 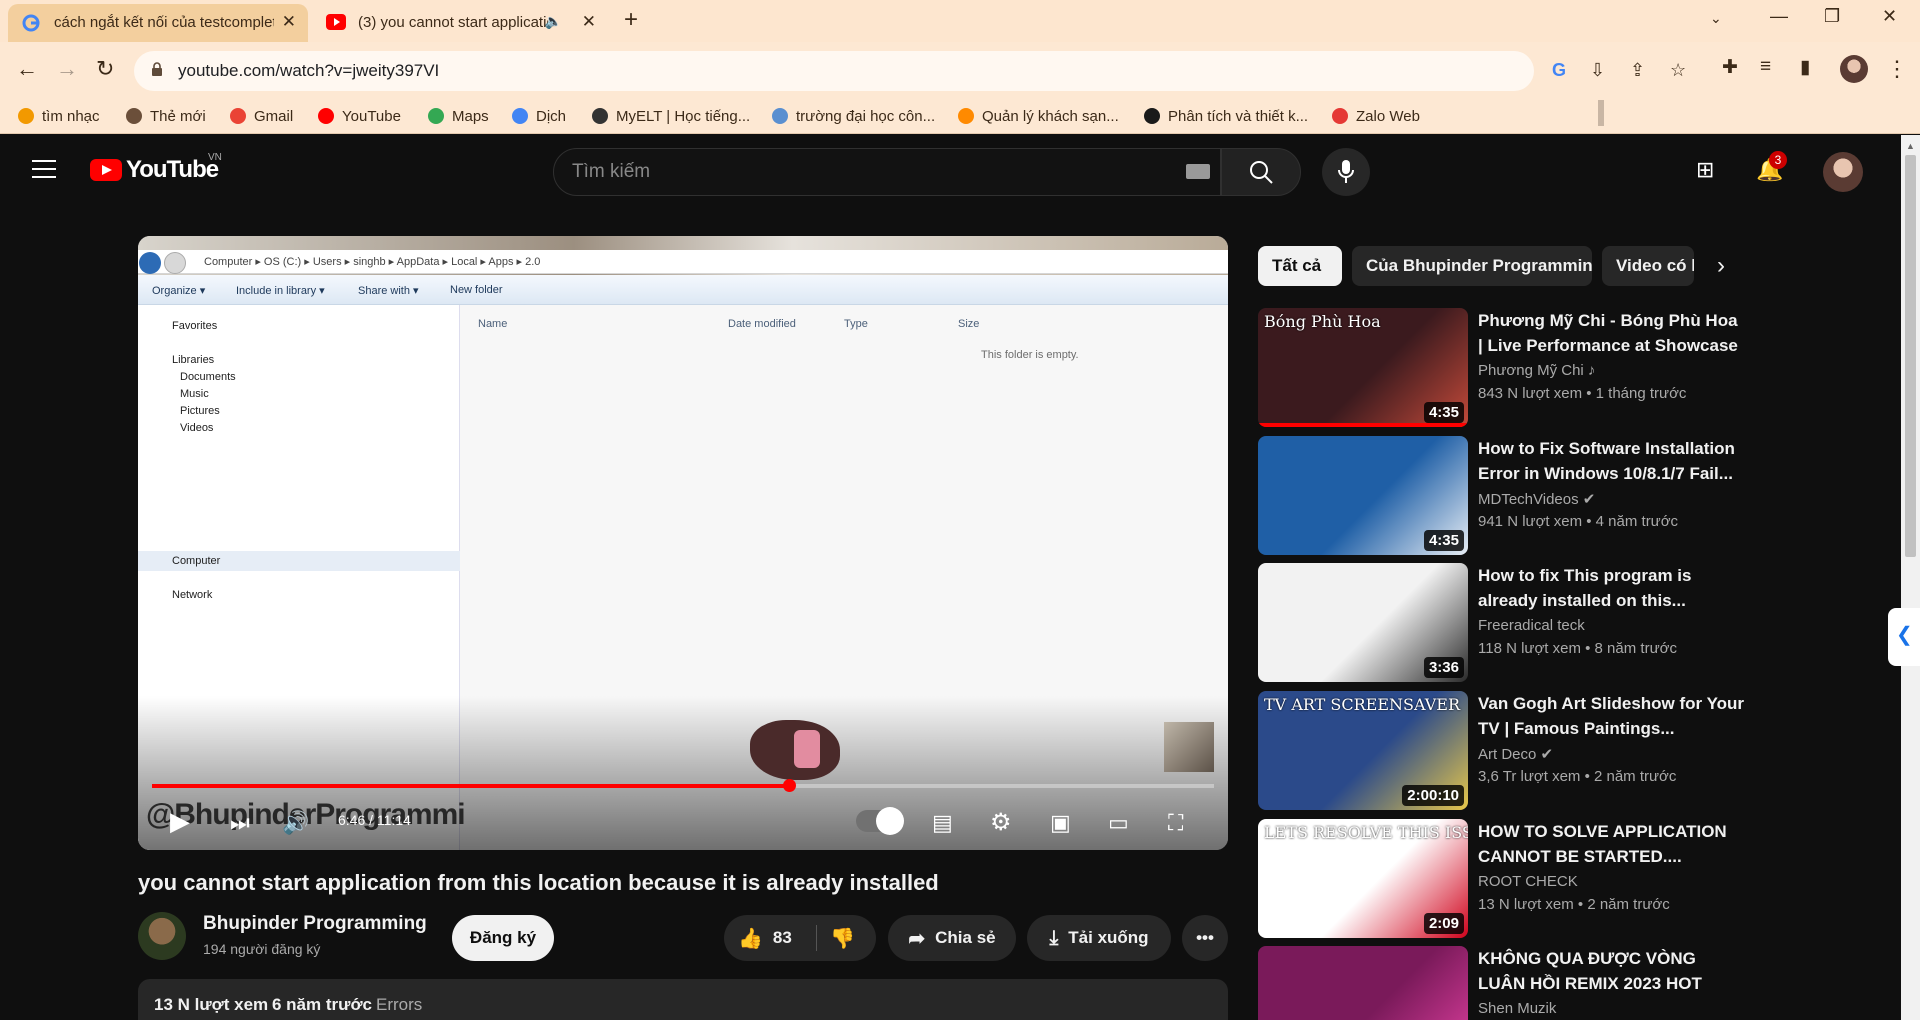 I want to click on fullscreen-icon: ⛶, so click(x=1175, y=823).